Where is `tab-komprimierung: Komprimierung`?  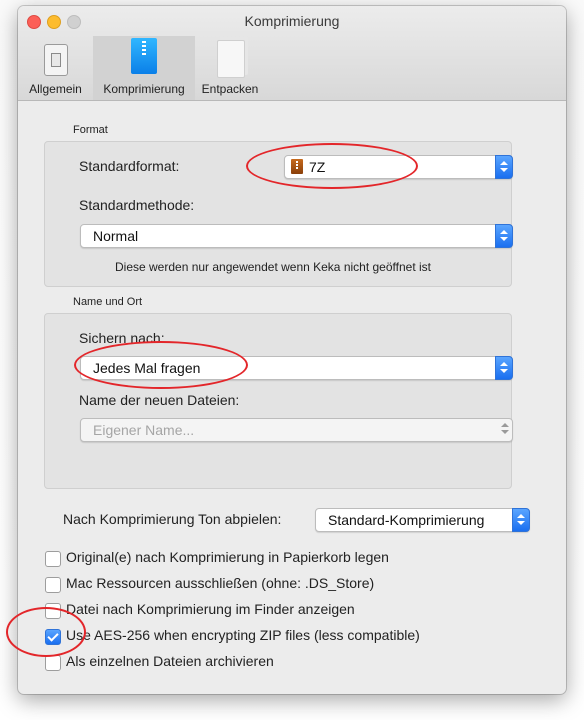 tab-komprimierung: Komprimierung is located at coordinates (144, 68).